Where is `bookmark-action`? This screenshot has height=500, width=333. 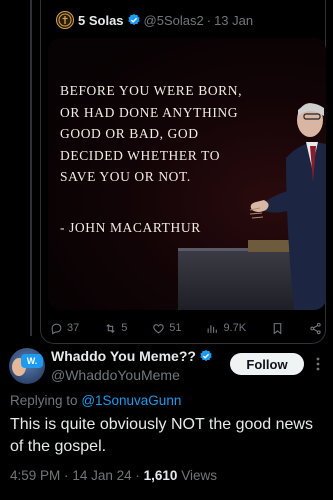
bookmark-action is located at coordinates (277, 328).